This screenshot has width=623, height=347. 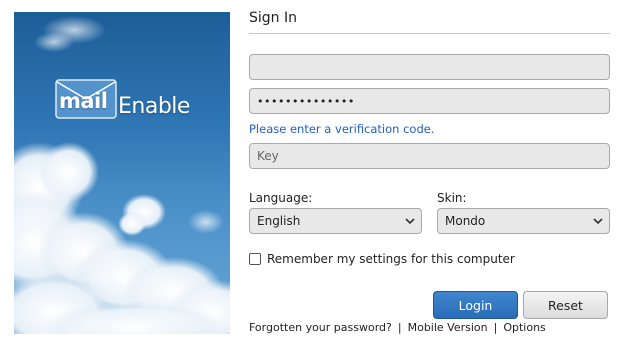 What do you see at coordinates (465, 221) in the screenshot?
I see `skin-value: Mondo` at bounding box center [465, 221].